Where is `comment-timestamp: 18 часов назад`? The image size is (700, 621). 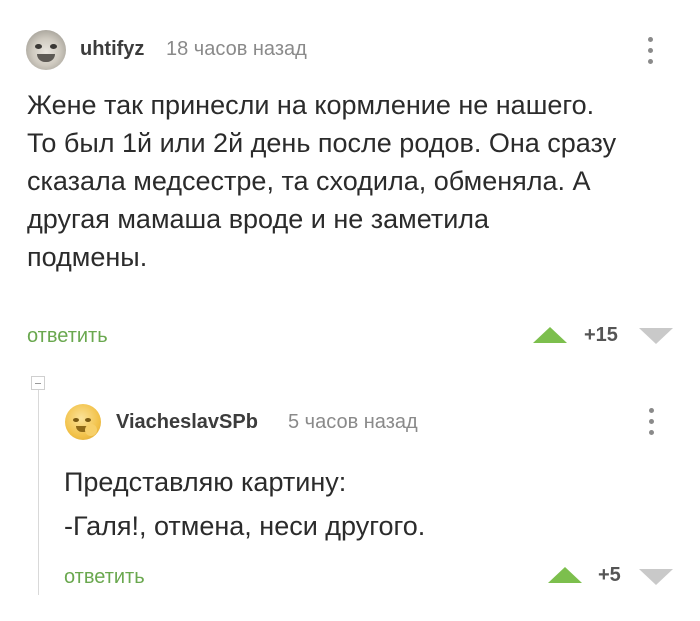
comment-timestamp: 18 часов назад is located at coordinates (236, 49).